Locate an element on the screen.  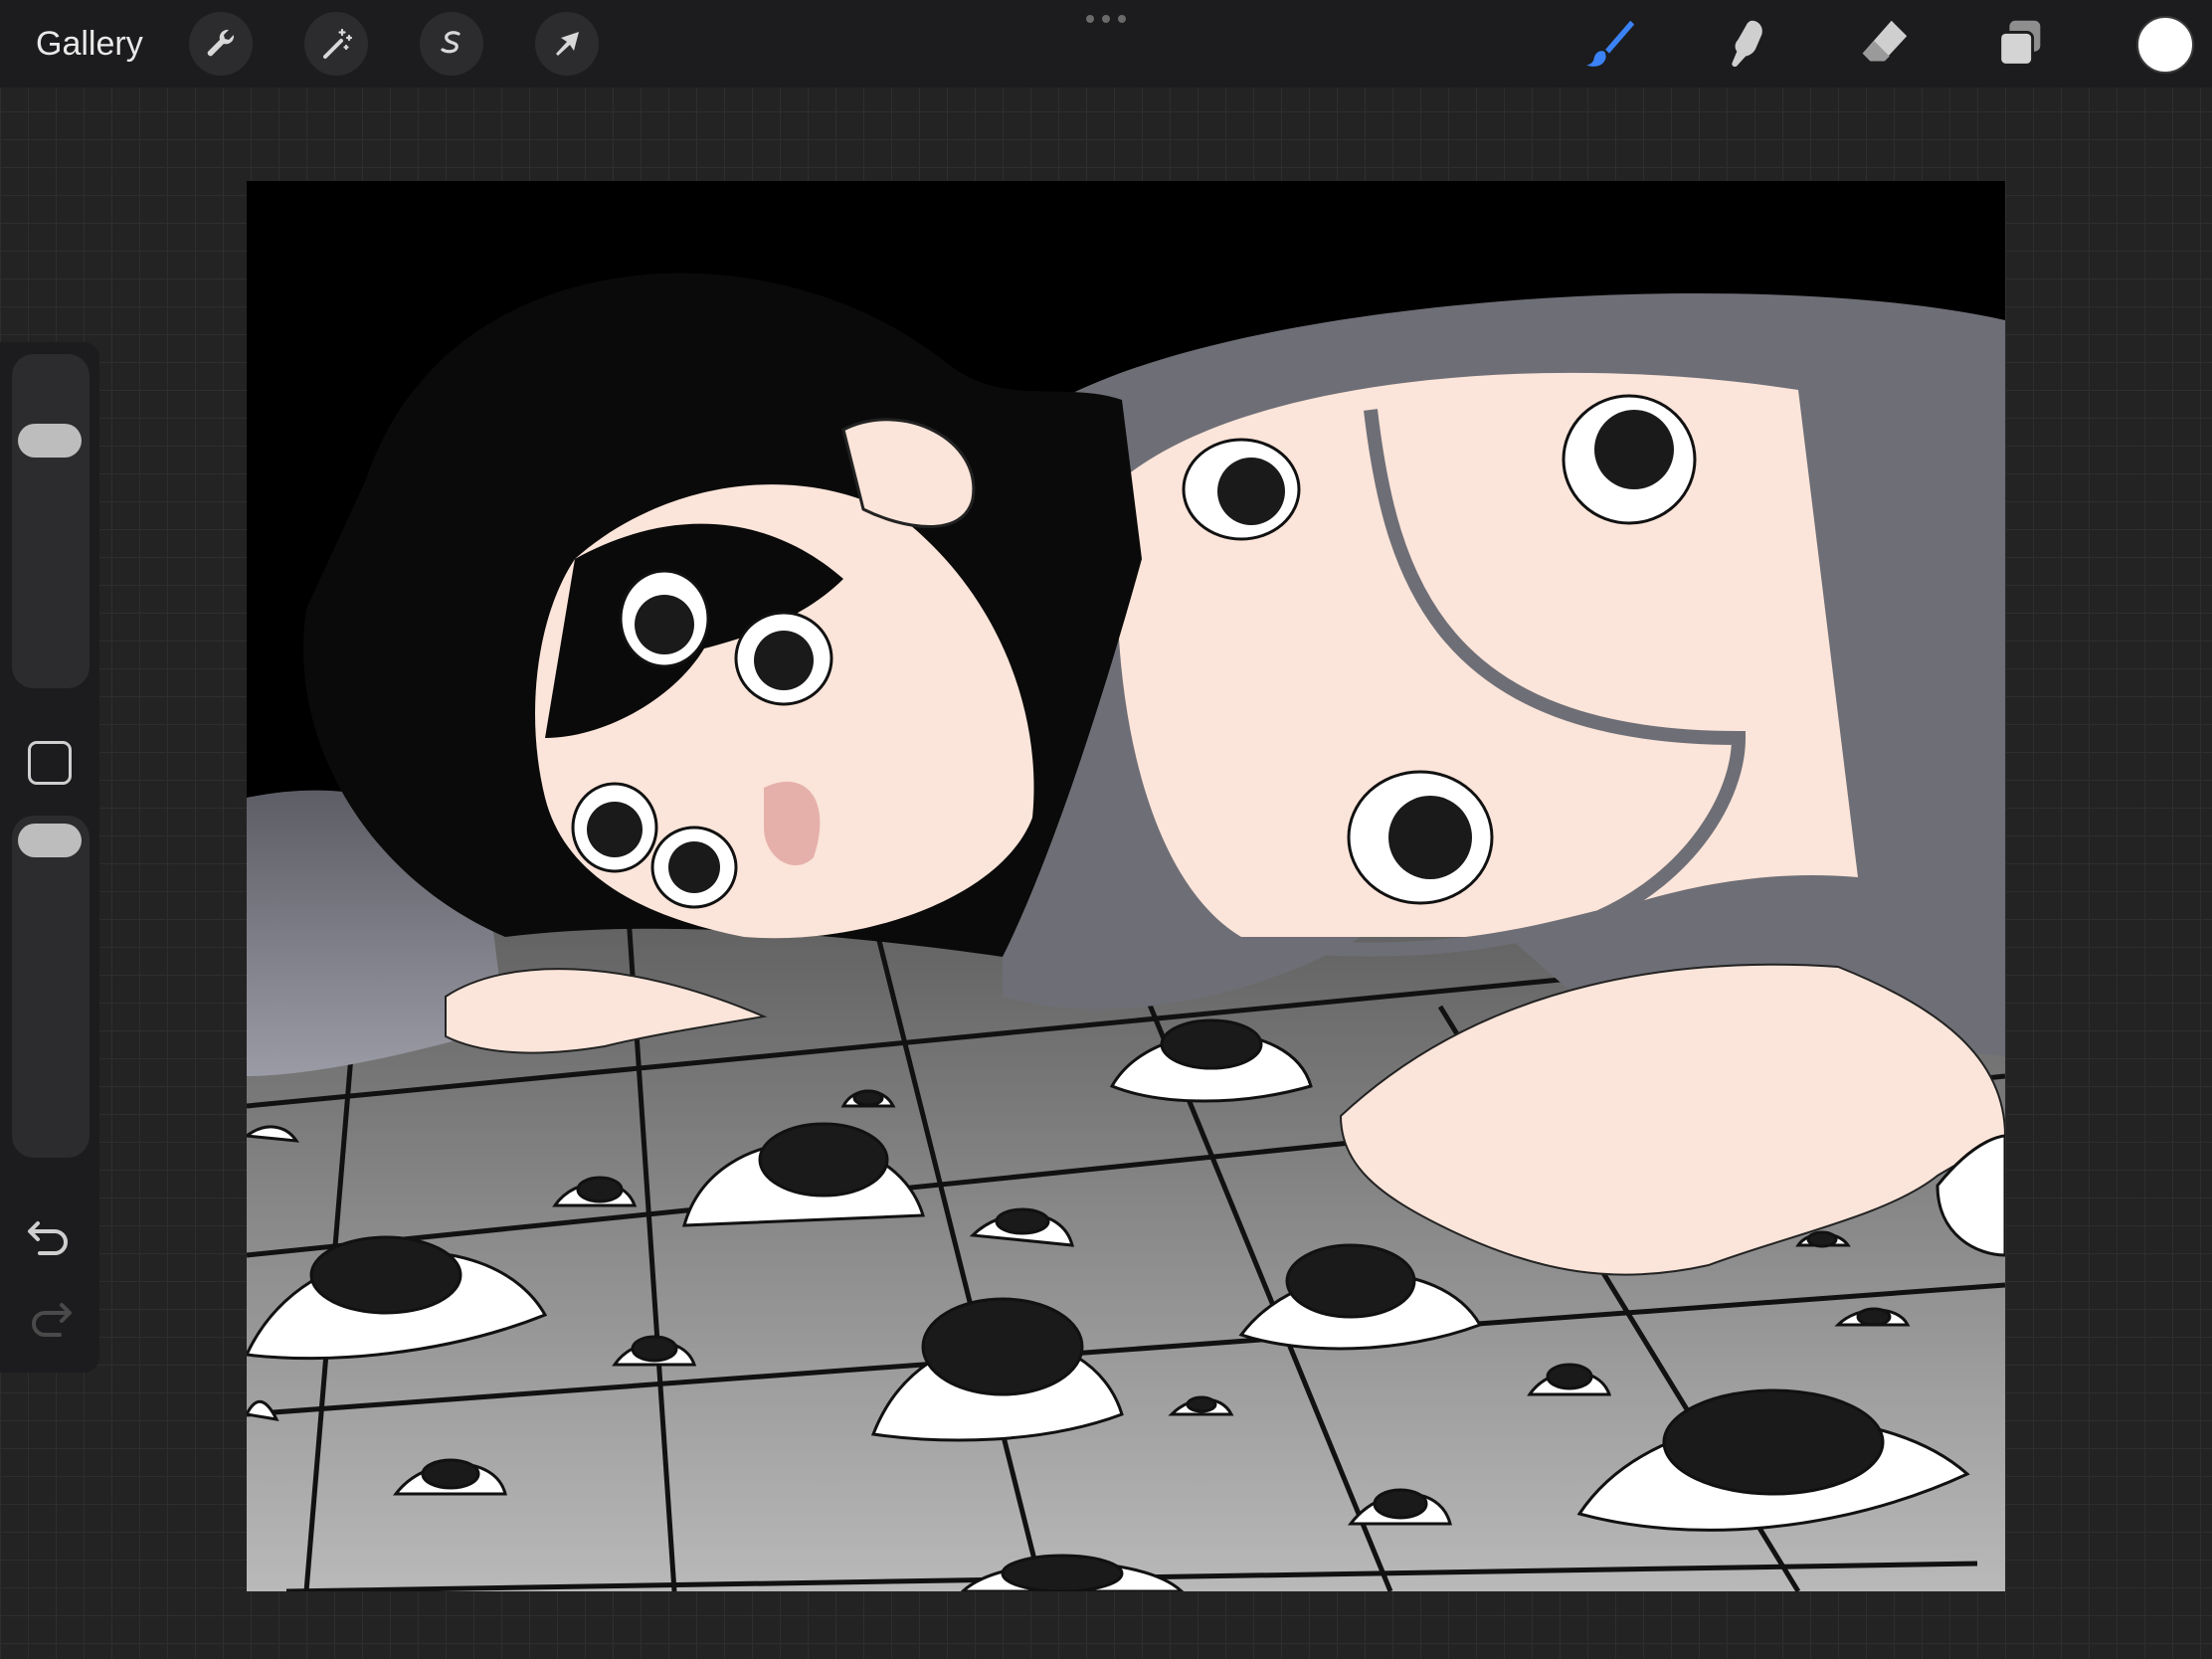
color-swatch is located at coordinates (2165, 45).